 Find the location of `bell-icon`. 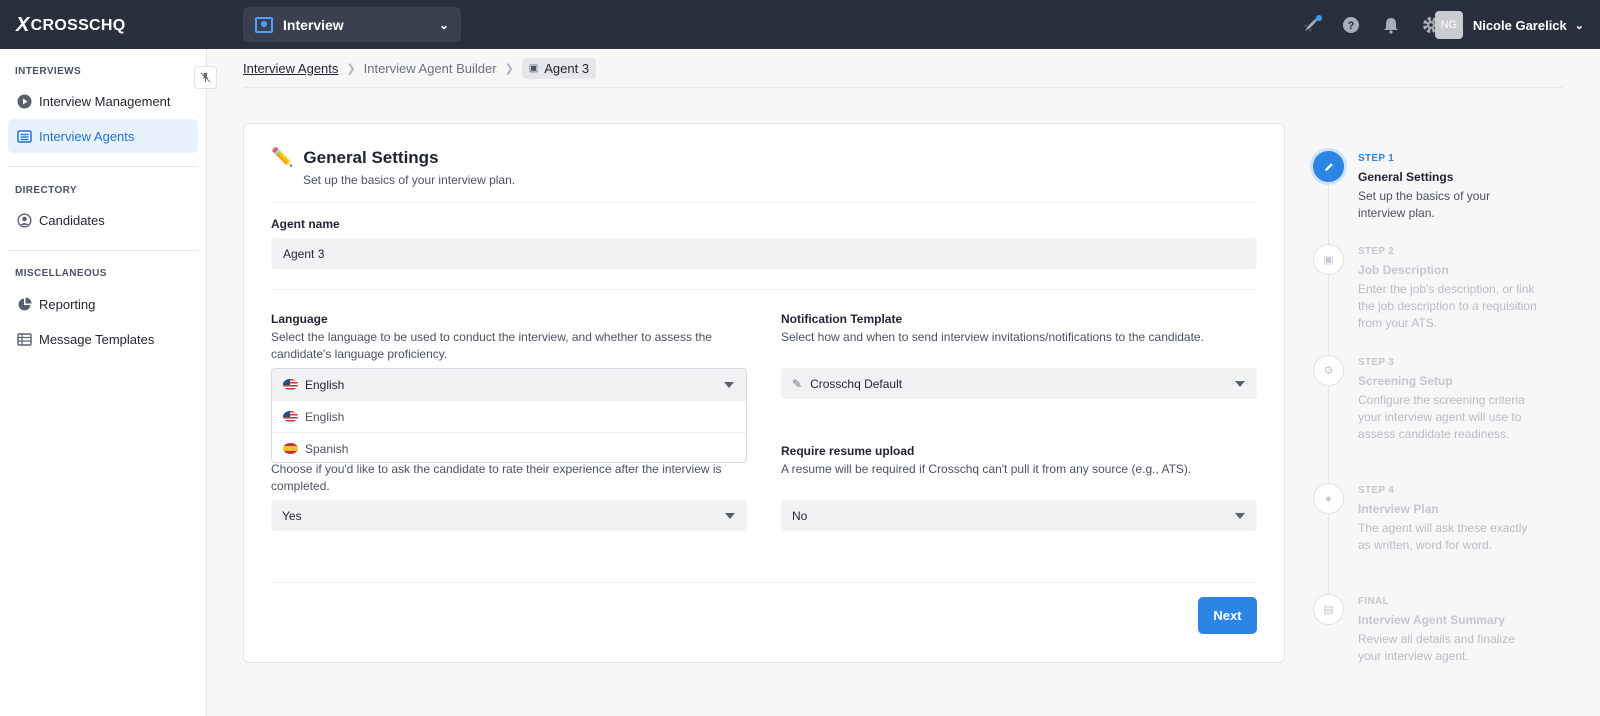

bell-icon is located at coordinates (1391, 25).